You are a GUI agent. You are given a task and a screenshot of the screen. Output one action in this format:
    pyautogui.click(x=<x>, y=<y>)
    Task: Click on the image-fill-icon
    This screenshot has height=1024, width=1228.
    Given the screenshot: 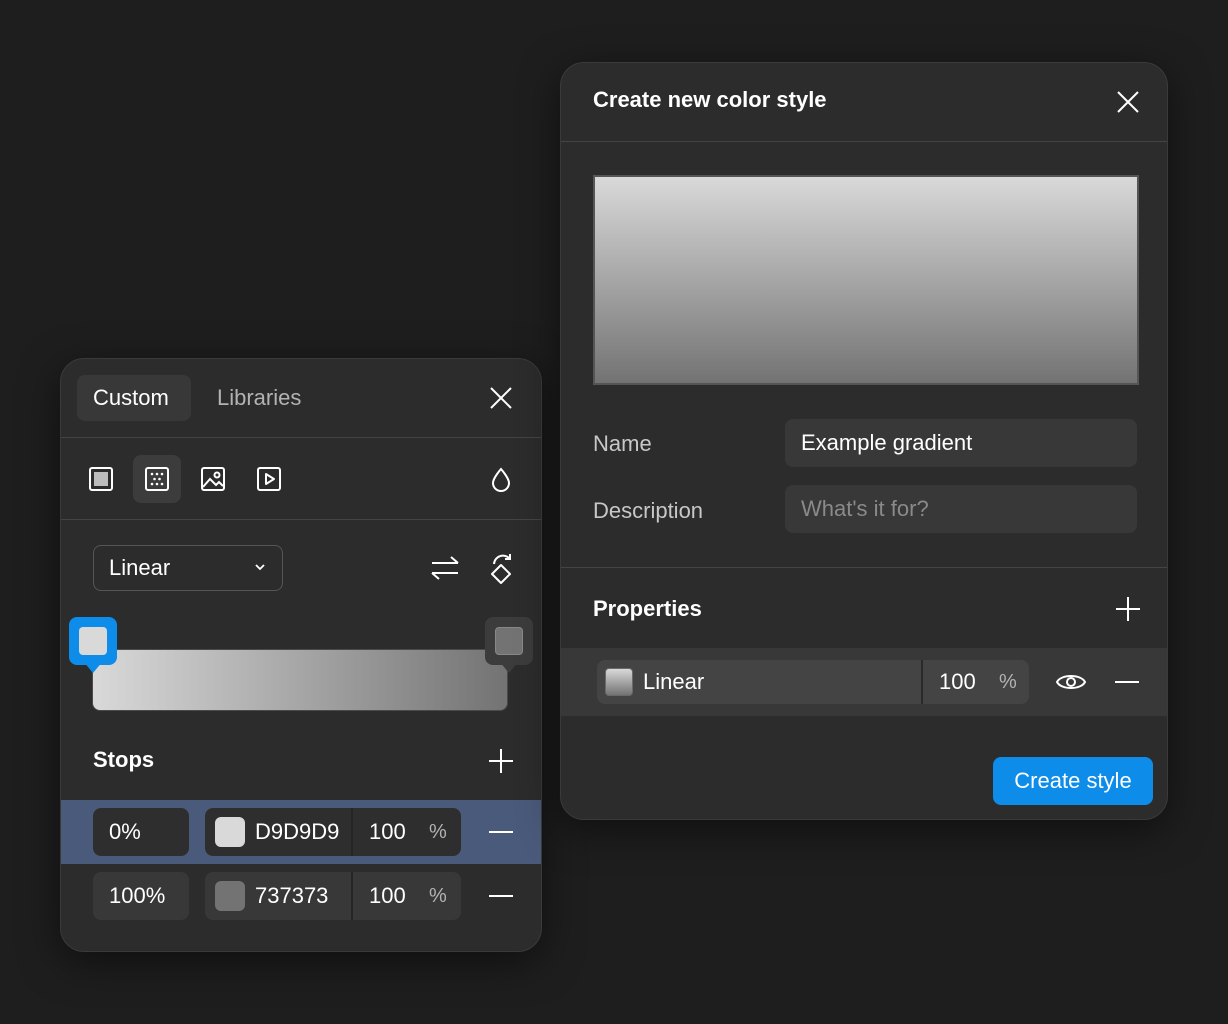 What is the action you would take?
    pyautogui.click(x=213, y=479)
    